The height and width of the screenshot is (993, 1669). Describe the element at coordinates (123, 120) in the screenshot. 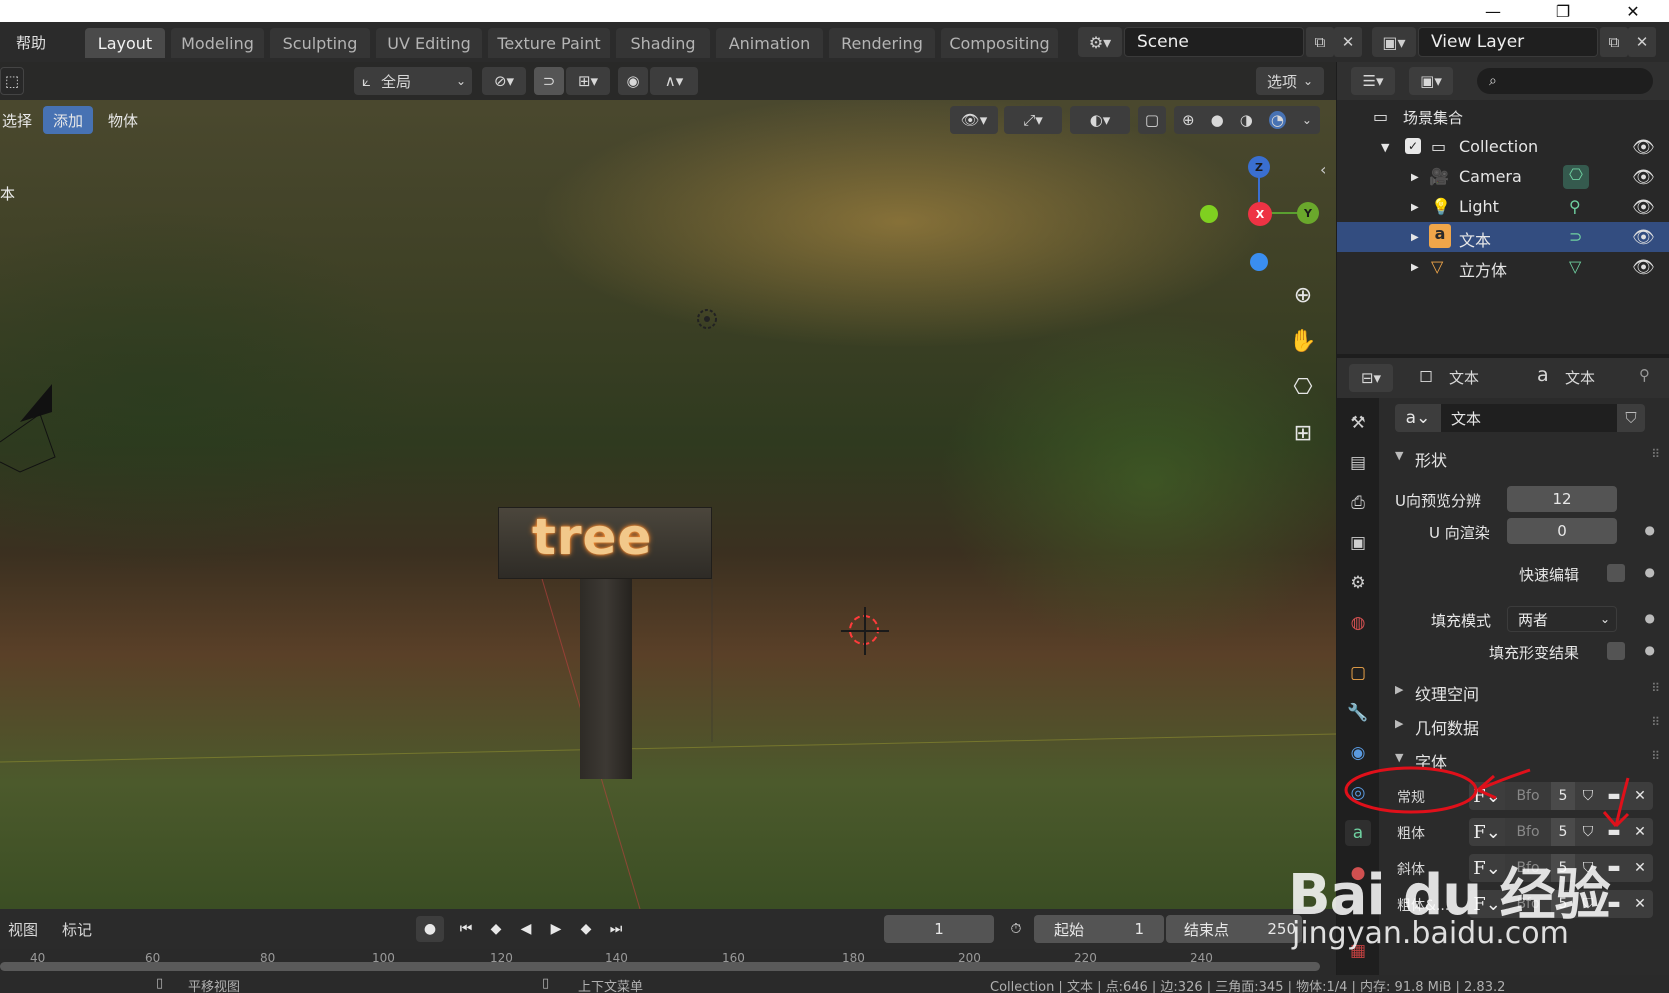

I see `object-menu: 物体` at that location.